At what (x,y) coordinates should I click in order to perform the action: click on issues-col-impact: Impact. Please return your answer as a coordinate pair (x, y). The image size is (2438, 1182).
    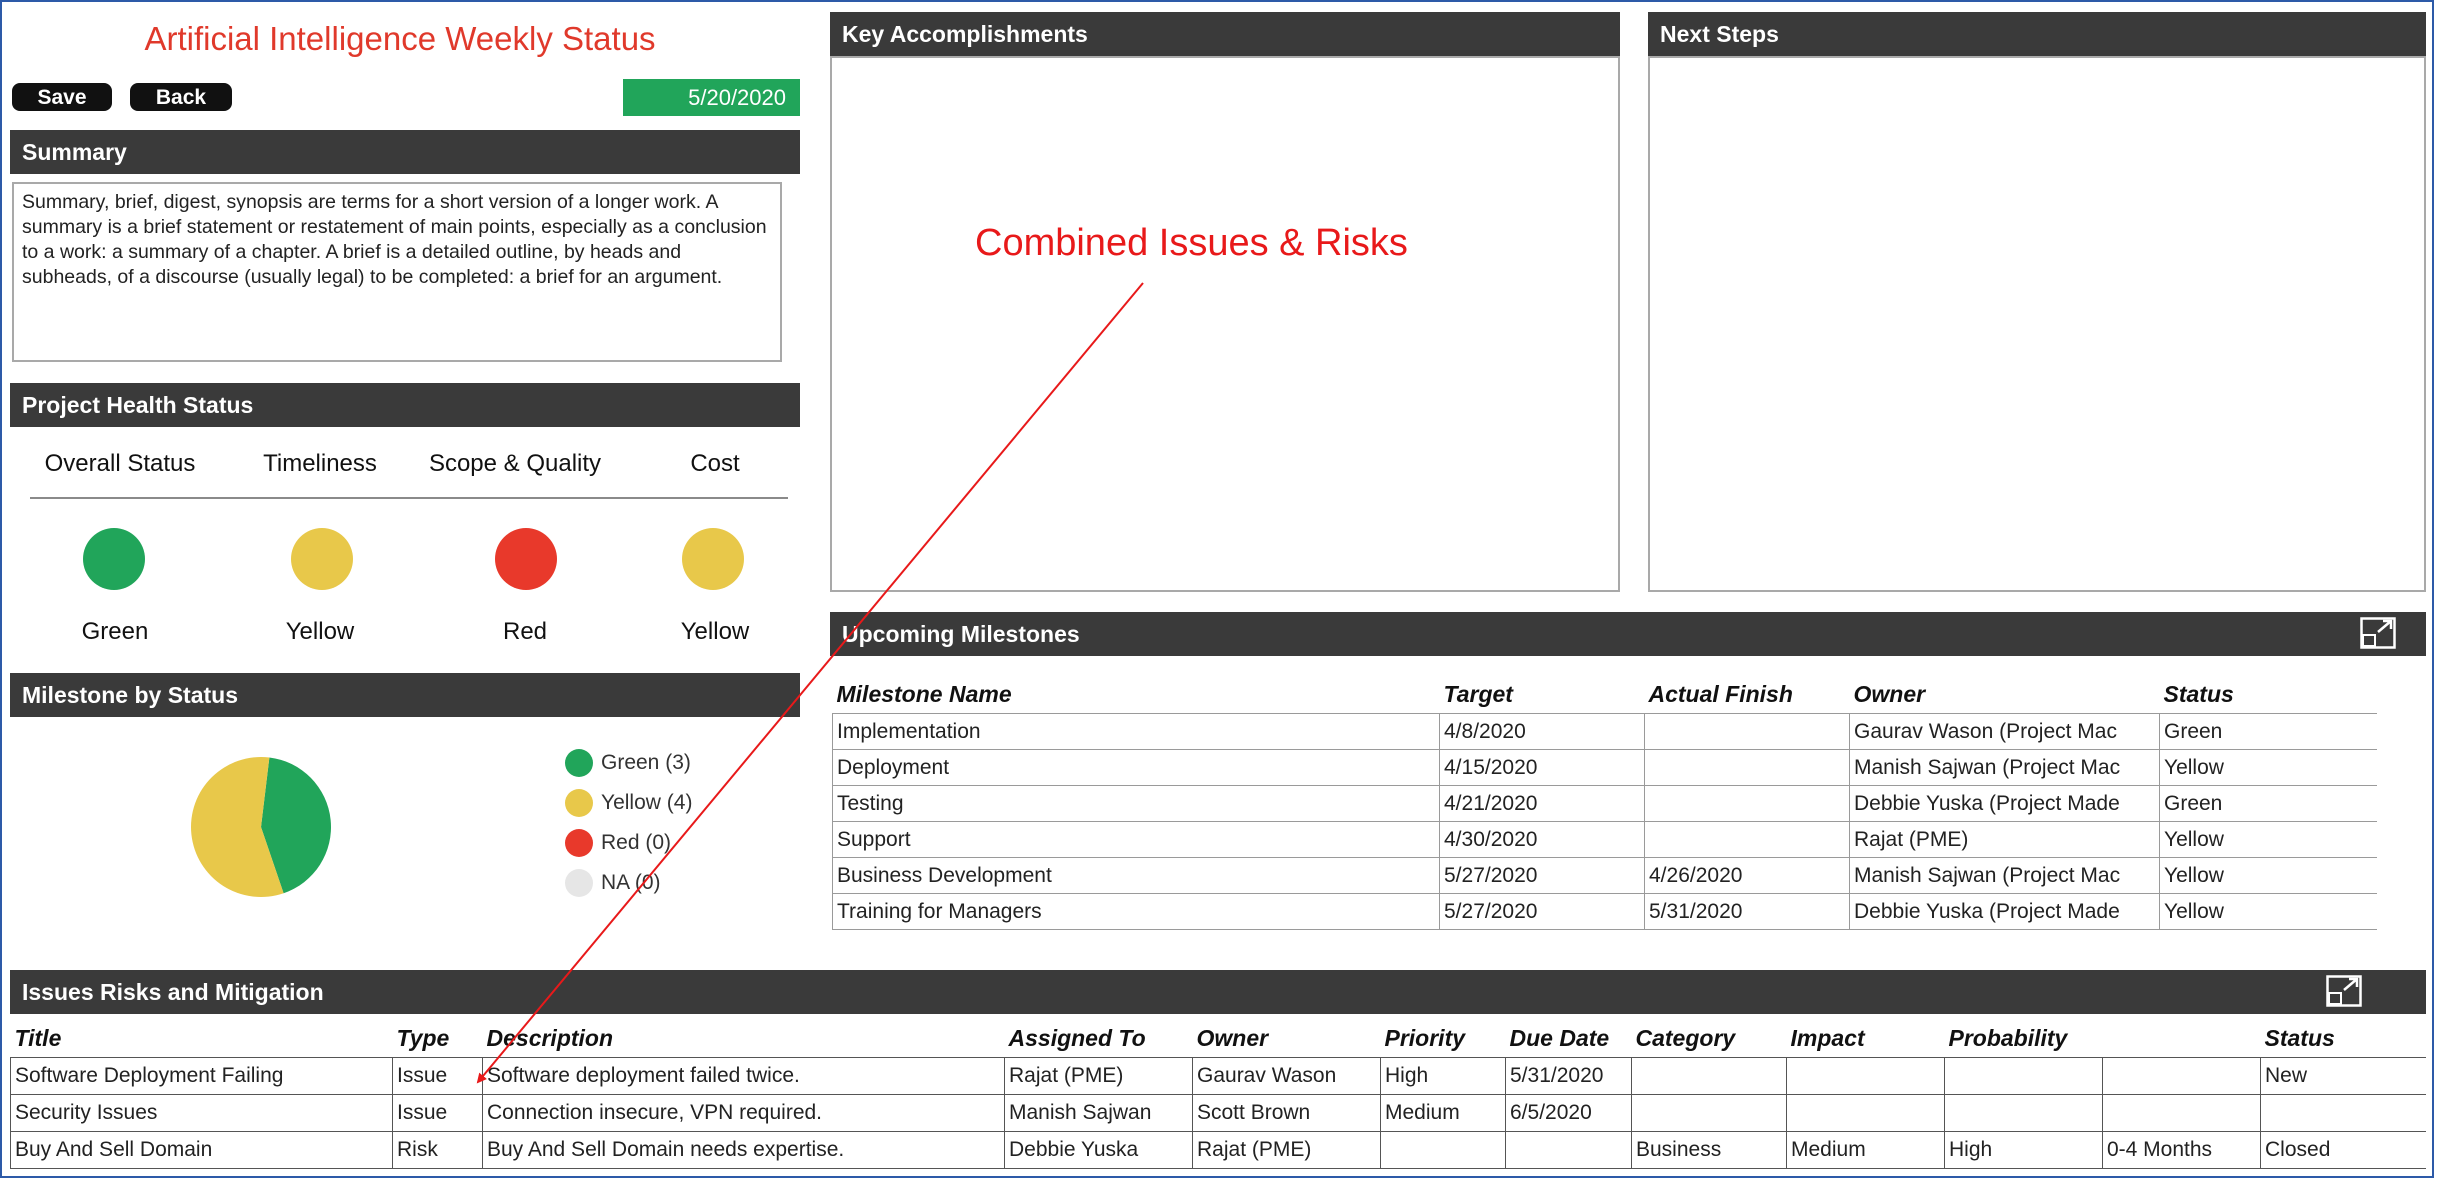
    Looking at the image, I should click on (1827, 1038).